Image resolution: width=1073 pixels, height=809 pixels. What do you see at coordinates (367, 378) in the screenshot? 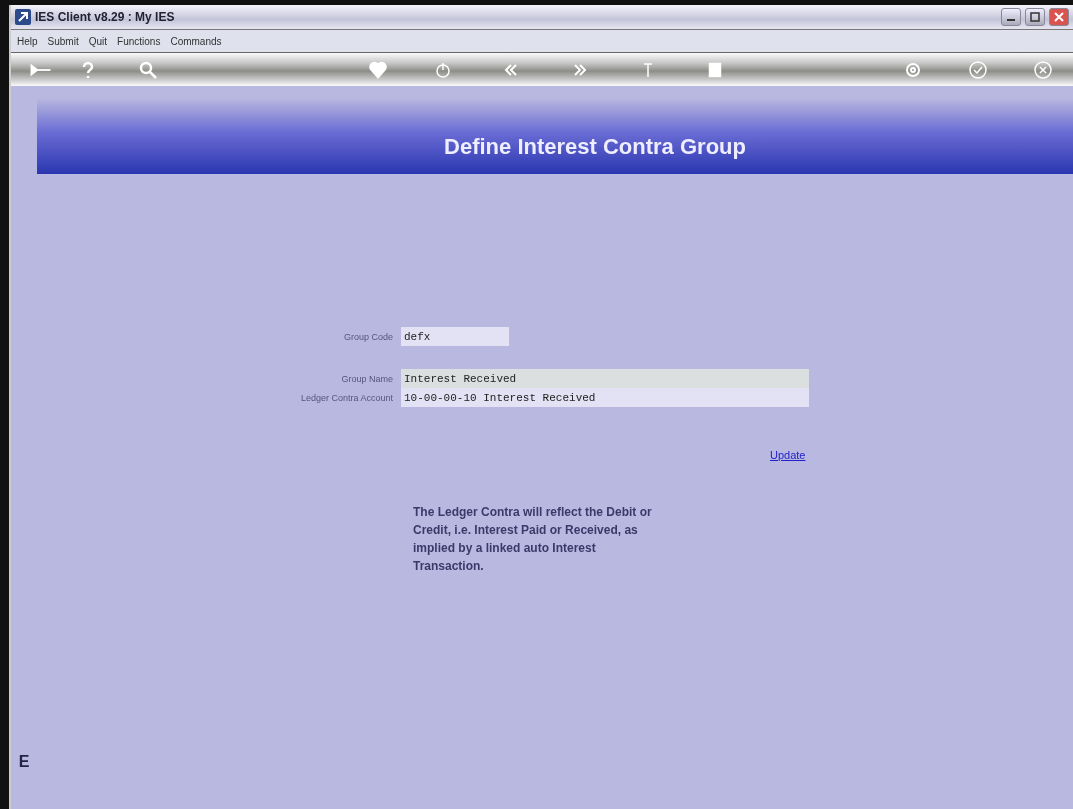
I see `field-label: Group Name` at bounding box center [367, 378].